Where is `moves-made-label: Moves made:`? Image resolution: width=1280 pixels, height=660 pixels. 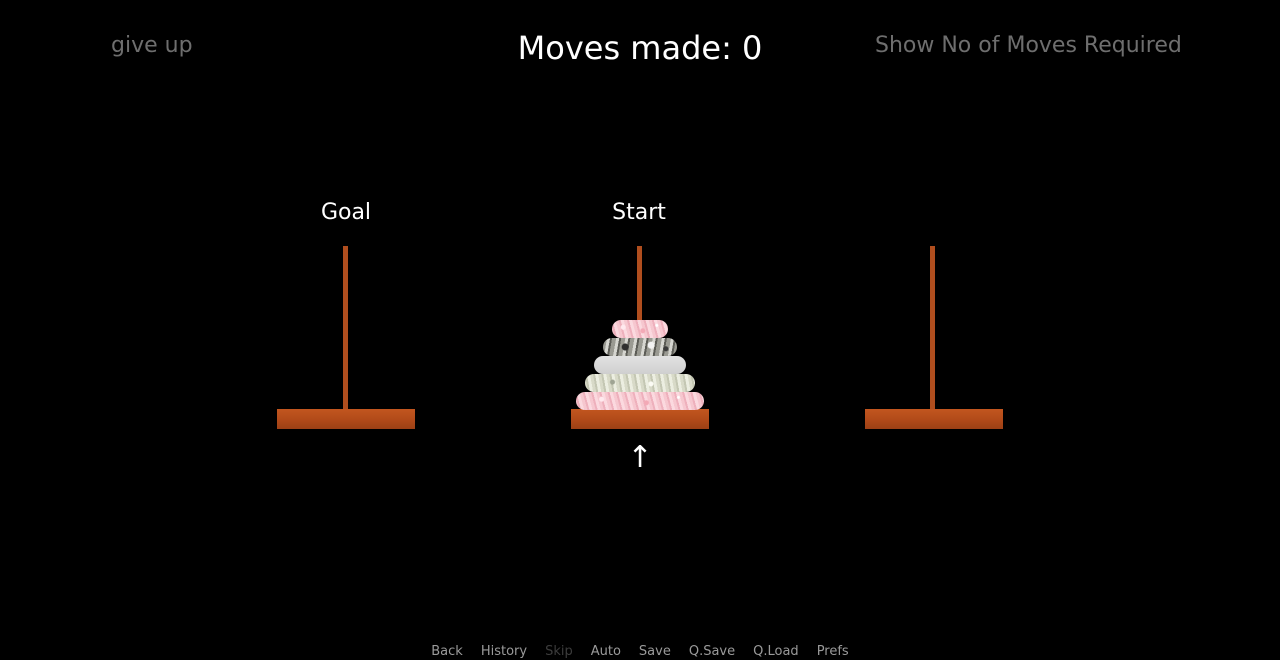 moves-made-label: Moves made: is located at coordinates (630, 48).